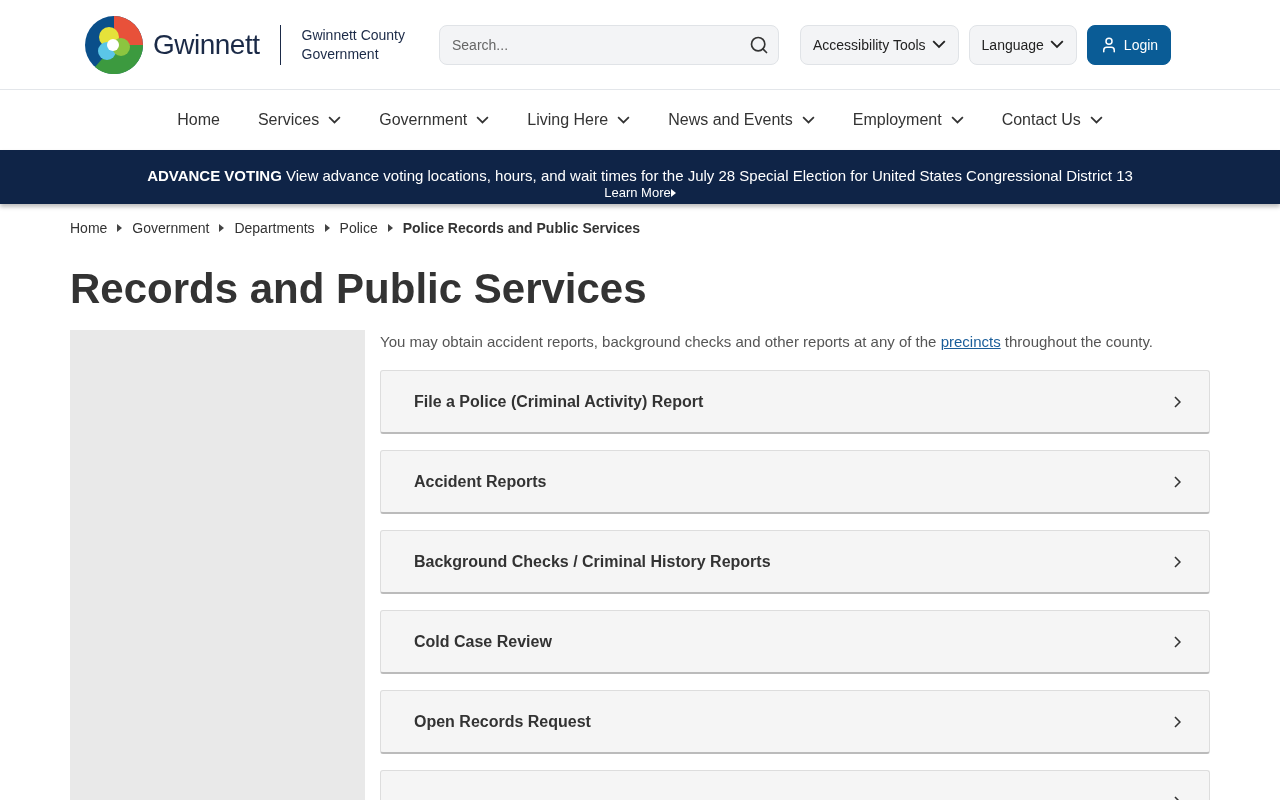  What do you see at coordinates (1052, 120) in the screenshot?
I see `nav-item: Contact Us` at bounding box center [1052, 120].